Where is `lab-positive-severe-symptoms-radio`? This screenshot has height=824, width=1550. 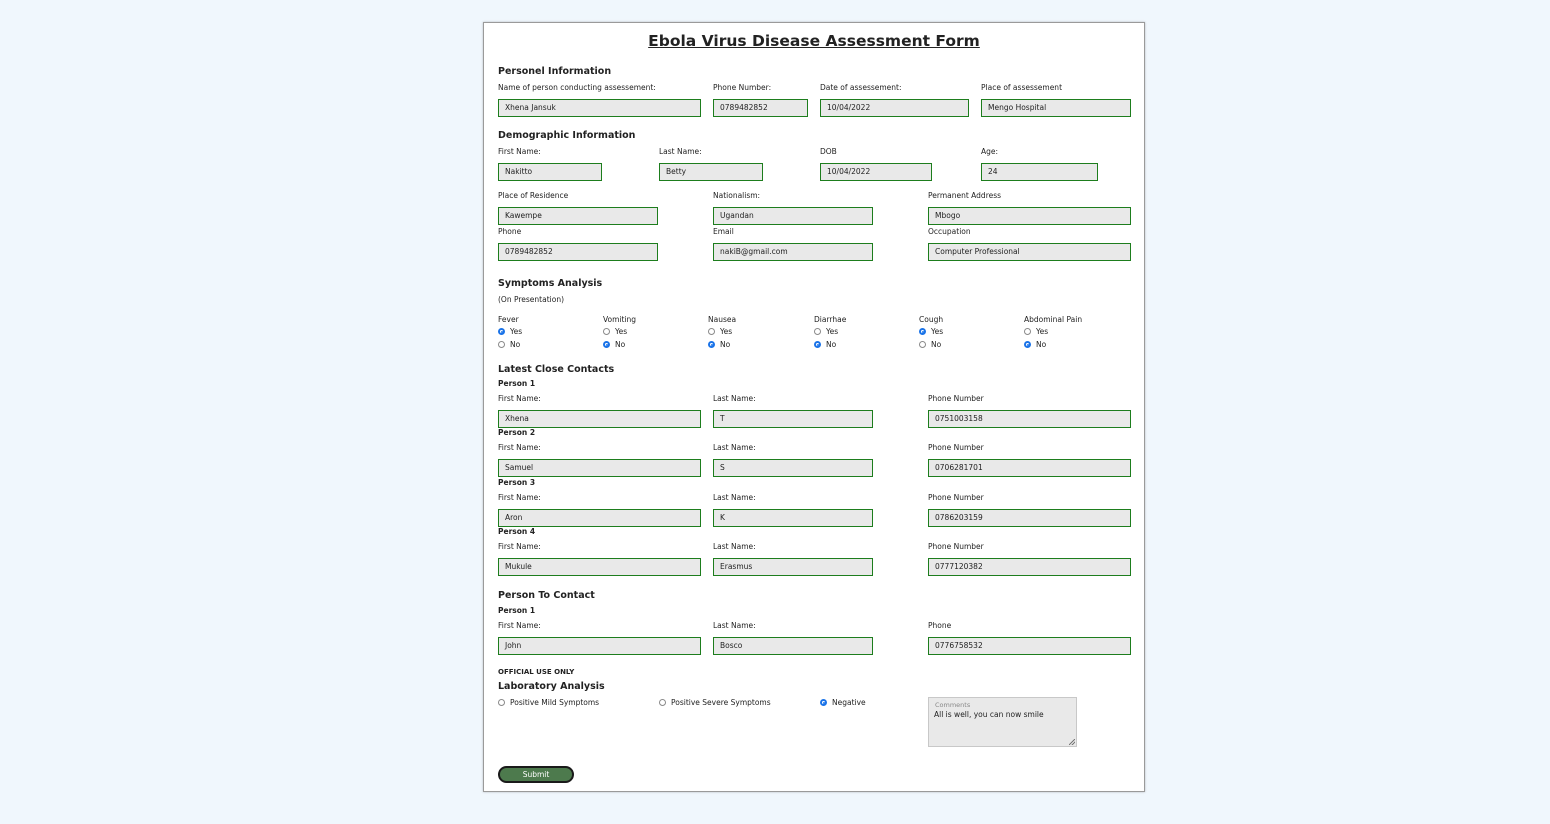 lab-positive-severe-symptoms-radio is located at coordinates (662, 702).